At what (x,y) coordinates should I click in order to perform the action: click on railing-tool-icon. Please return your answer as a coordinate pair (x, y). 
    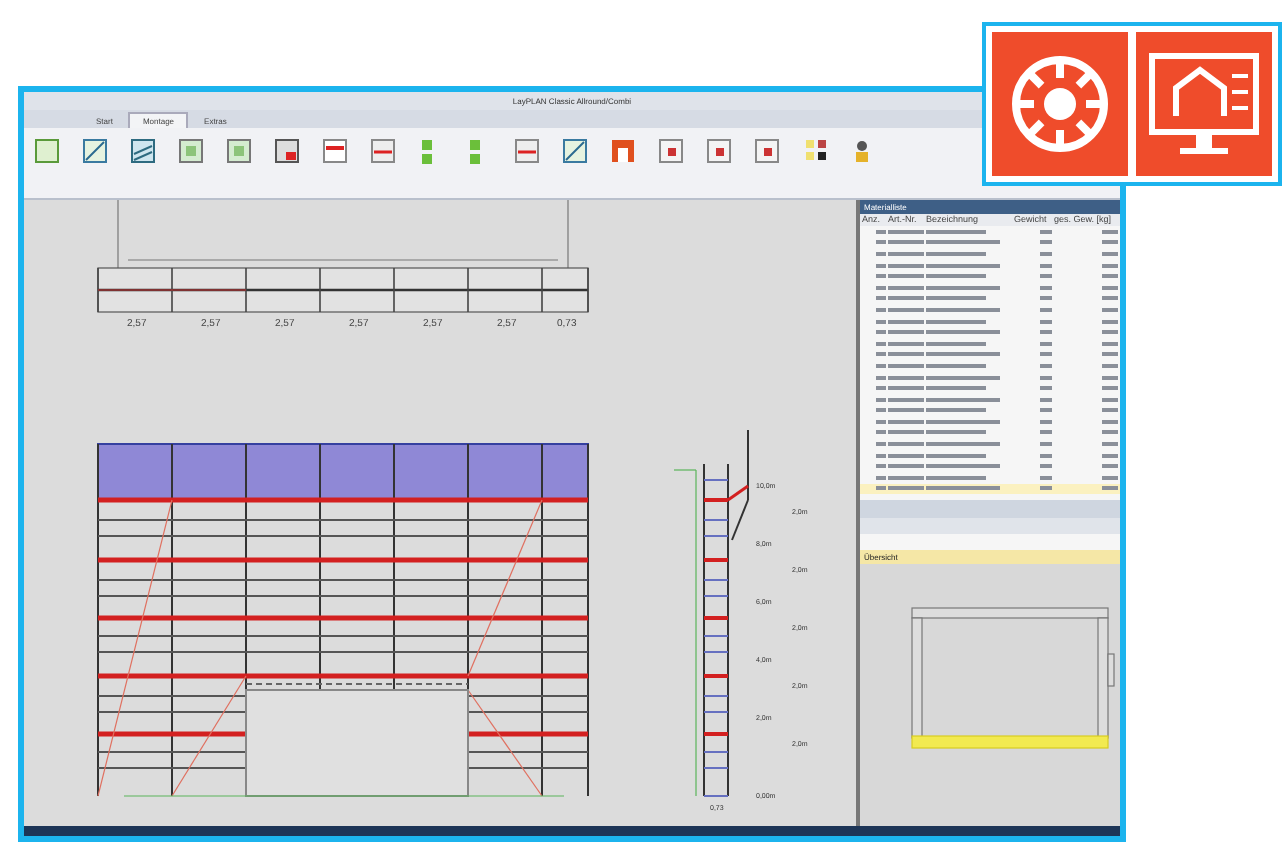
    Looking at the image, I should click on (287, 151).